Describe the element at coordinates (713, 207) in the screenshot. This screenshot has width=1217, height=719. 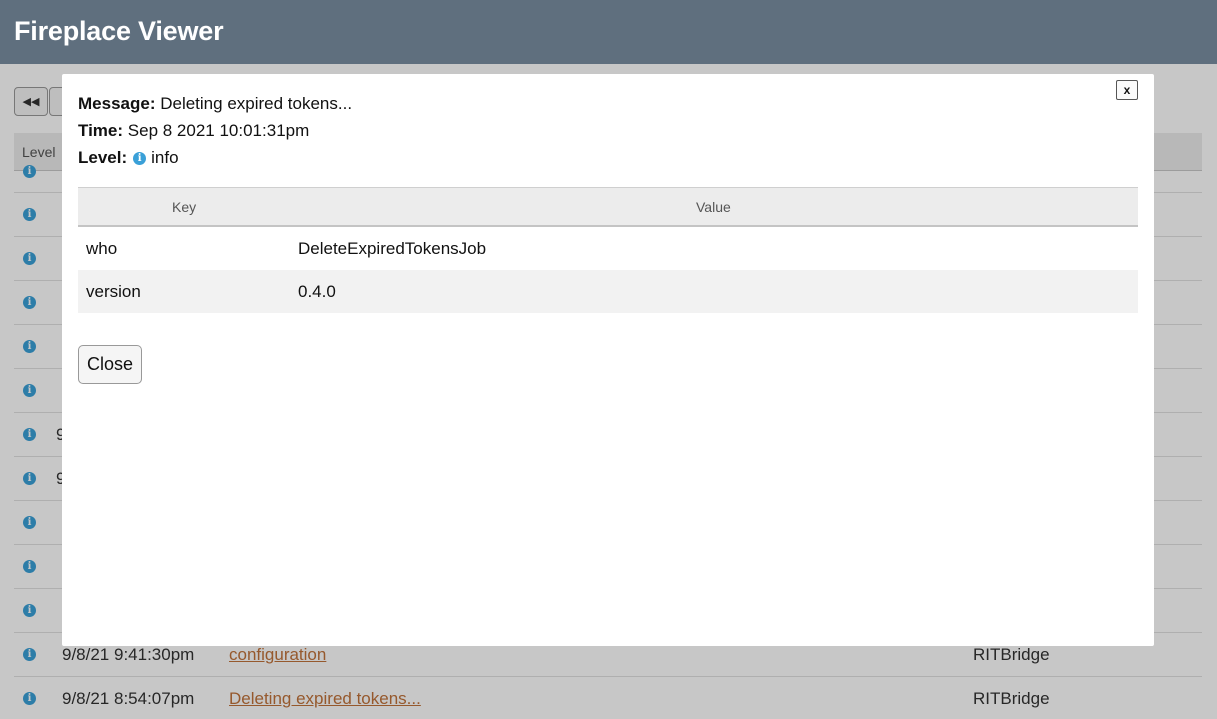
I see `value-column-header: Value` at that location.